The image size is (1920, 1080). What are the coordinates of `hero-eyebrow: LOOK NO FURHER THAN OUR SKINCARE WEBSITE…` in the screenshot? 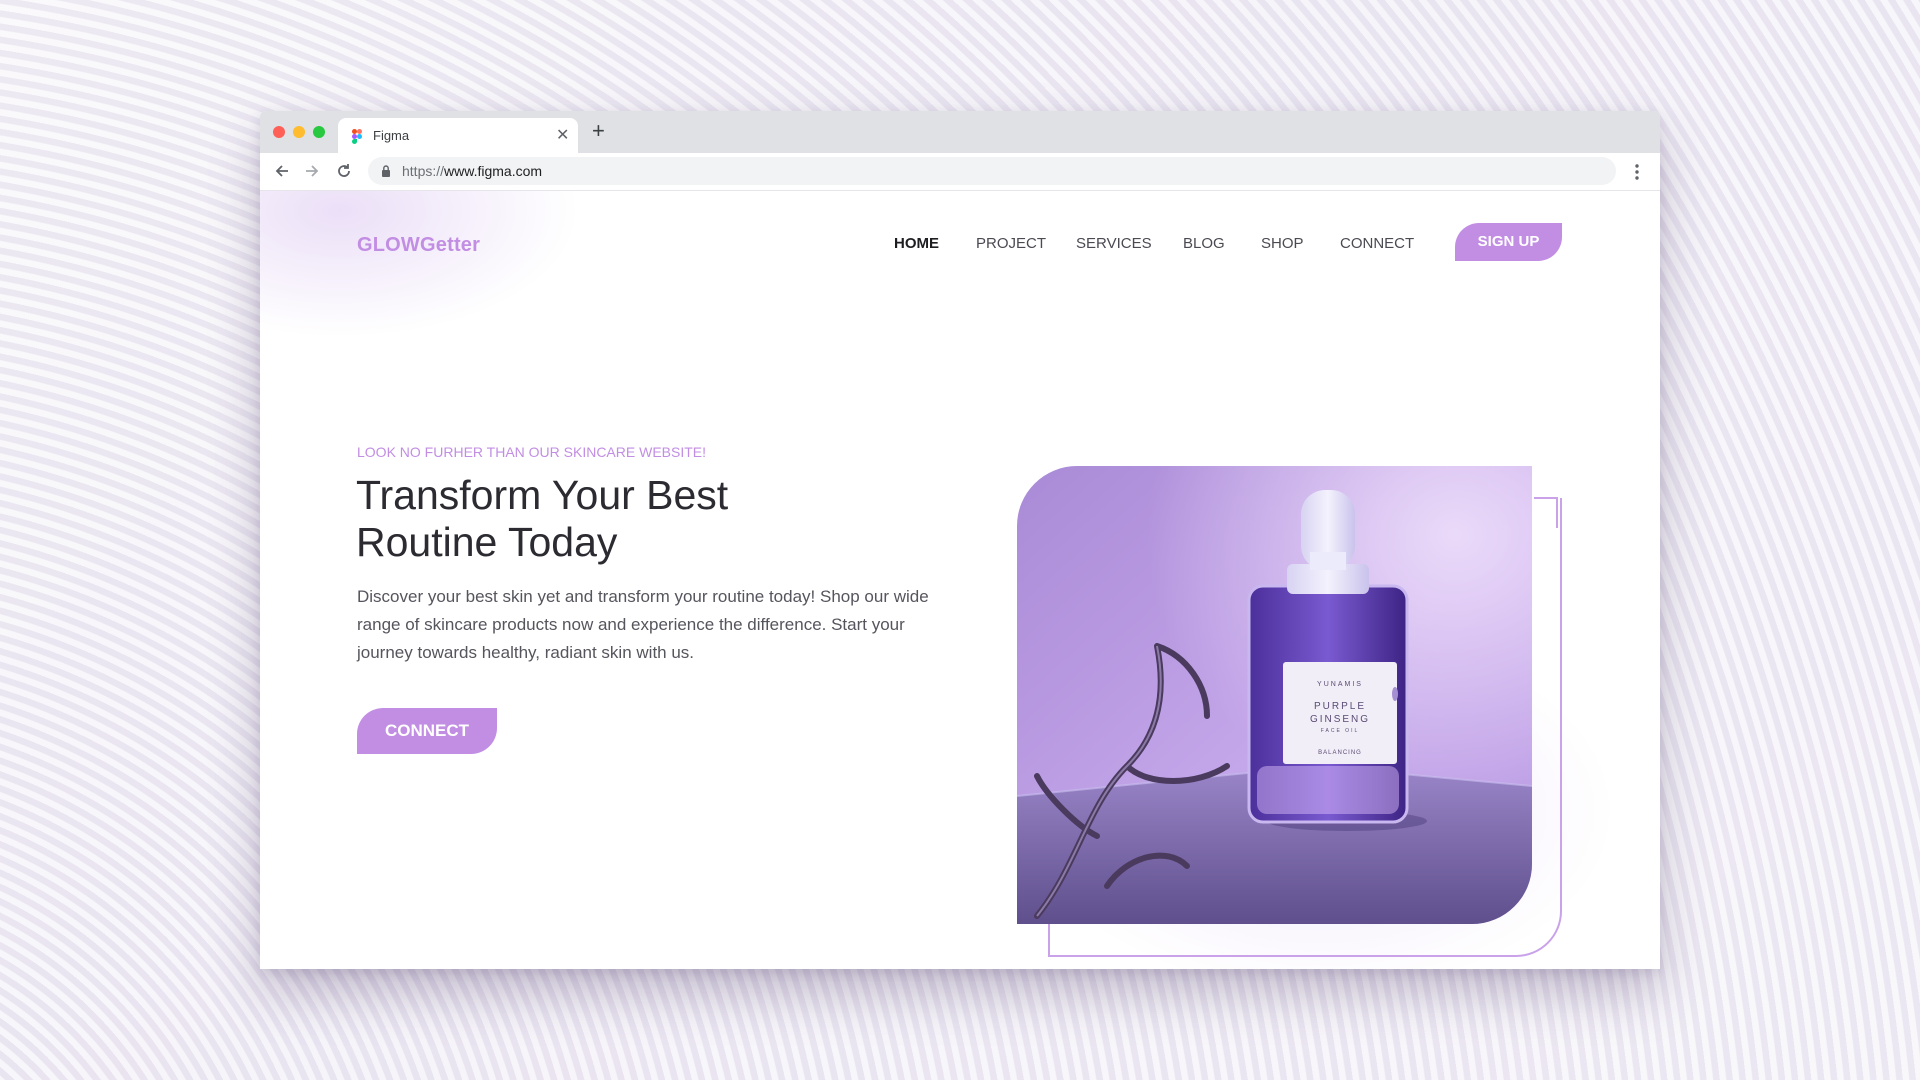 It's located at (532, 452).